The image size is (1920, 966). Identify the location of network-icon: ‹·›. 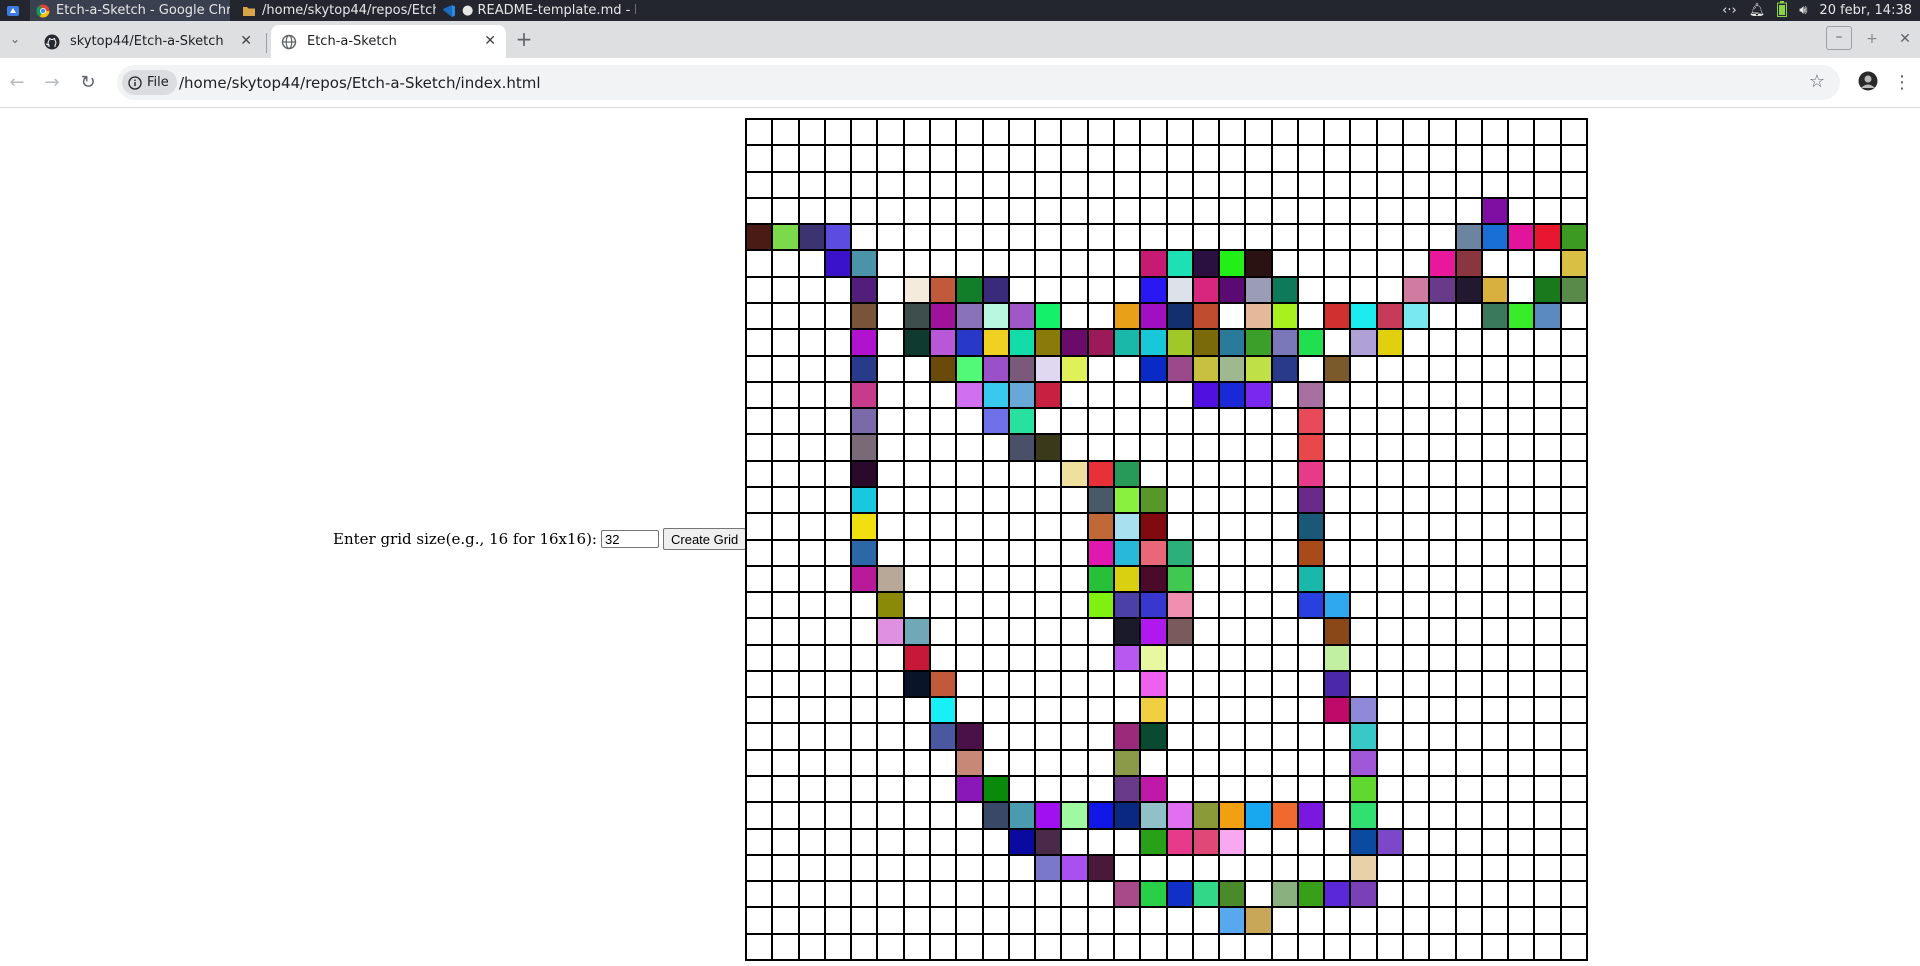
(1729, 10).